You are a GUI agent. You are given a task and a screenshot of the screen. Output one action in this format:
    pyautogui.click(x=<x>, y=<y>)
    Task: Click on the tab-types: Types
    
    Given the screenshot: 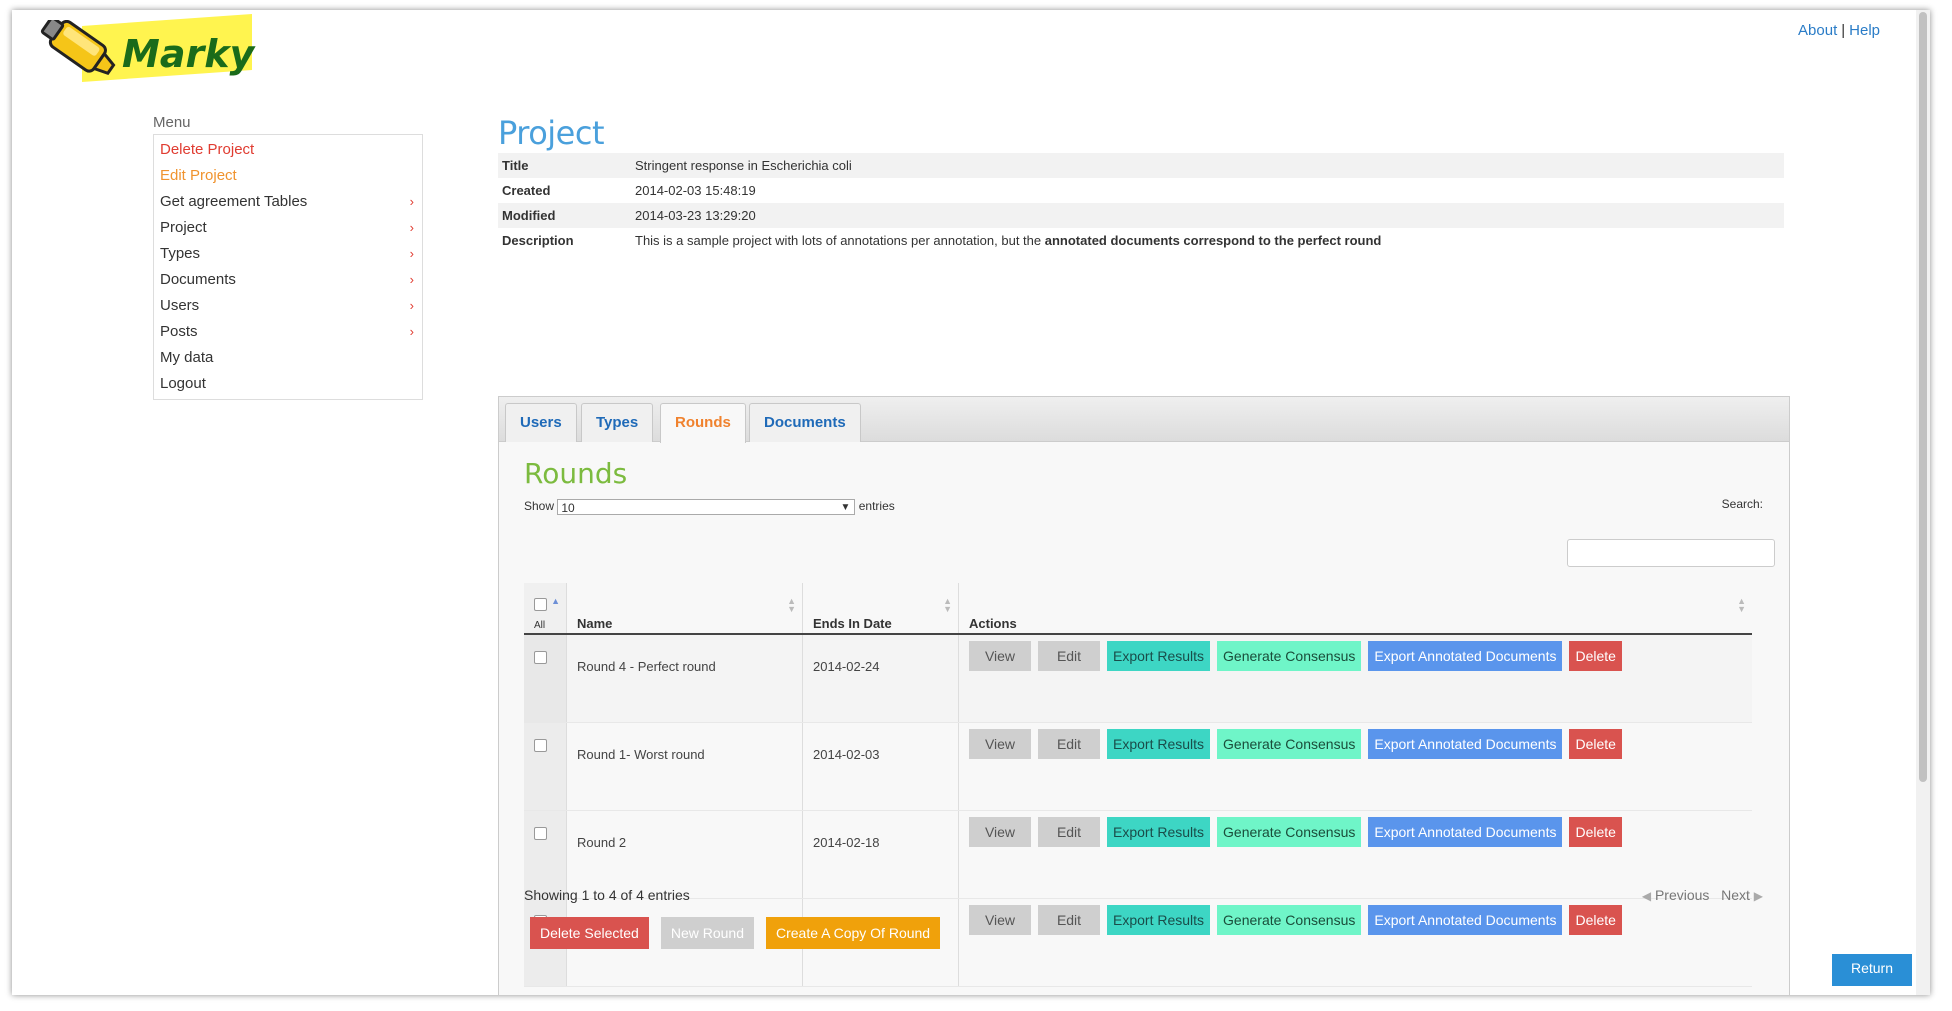 What is the action you would take?
    pyautogui.click(x=617, y=422)
    